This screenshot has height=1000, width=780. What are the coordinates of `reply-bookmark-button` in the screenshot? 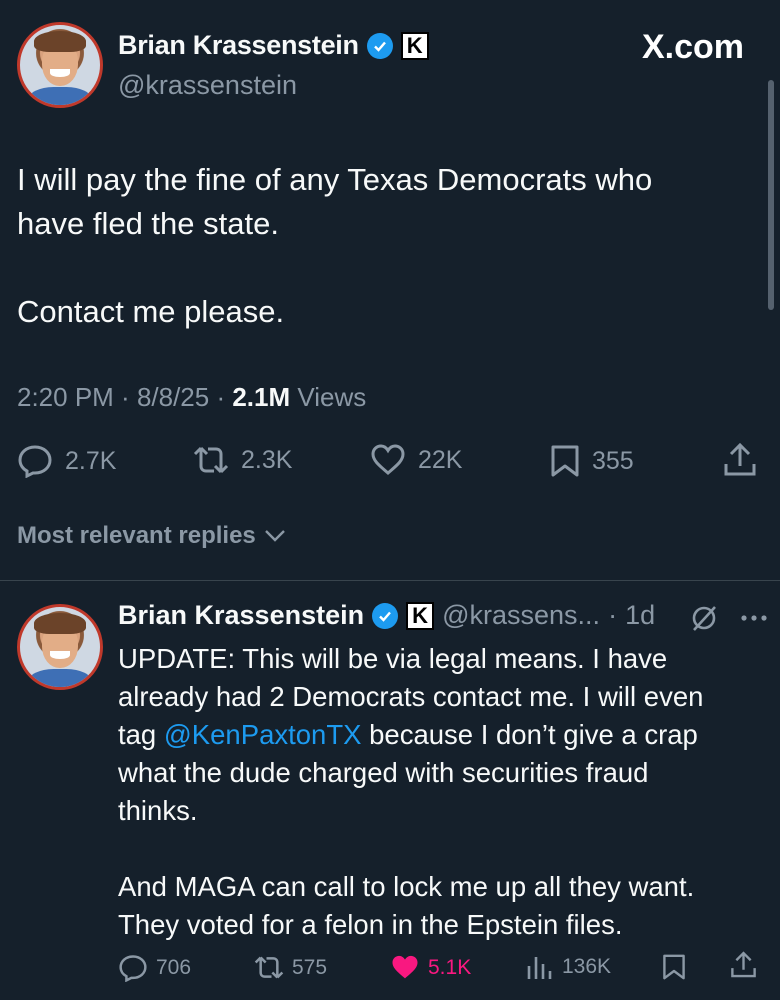 It's located at (674, 967).